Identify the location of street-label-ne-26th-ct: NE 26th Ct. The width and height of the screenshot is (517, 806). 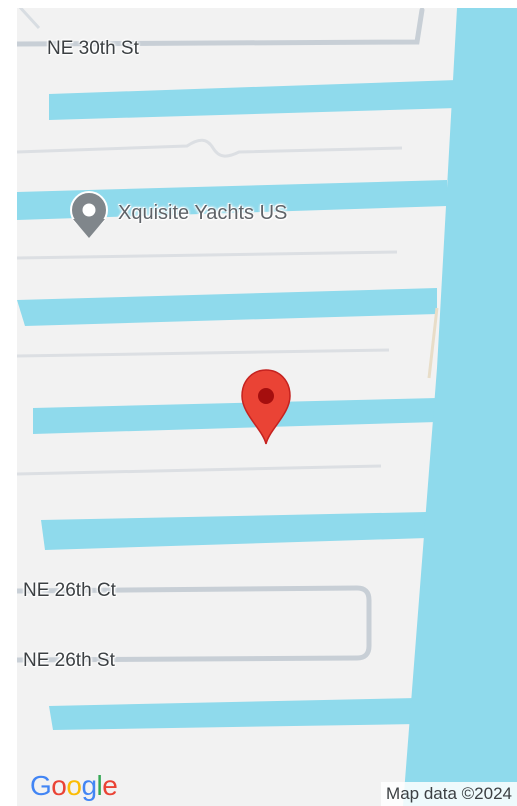
(69, 590).